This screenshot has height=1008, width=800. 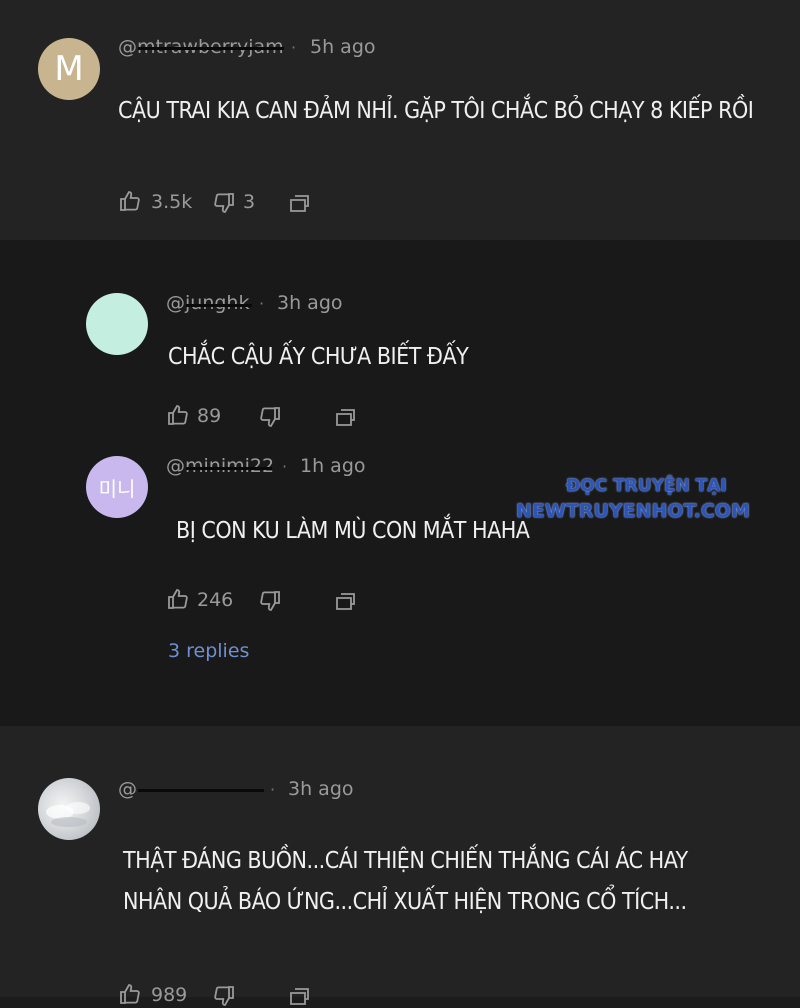 I want to click on dislike-count: 3, so click(x=249, y=202).